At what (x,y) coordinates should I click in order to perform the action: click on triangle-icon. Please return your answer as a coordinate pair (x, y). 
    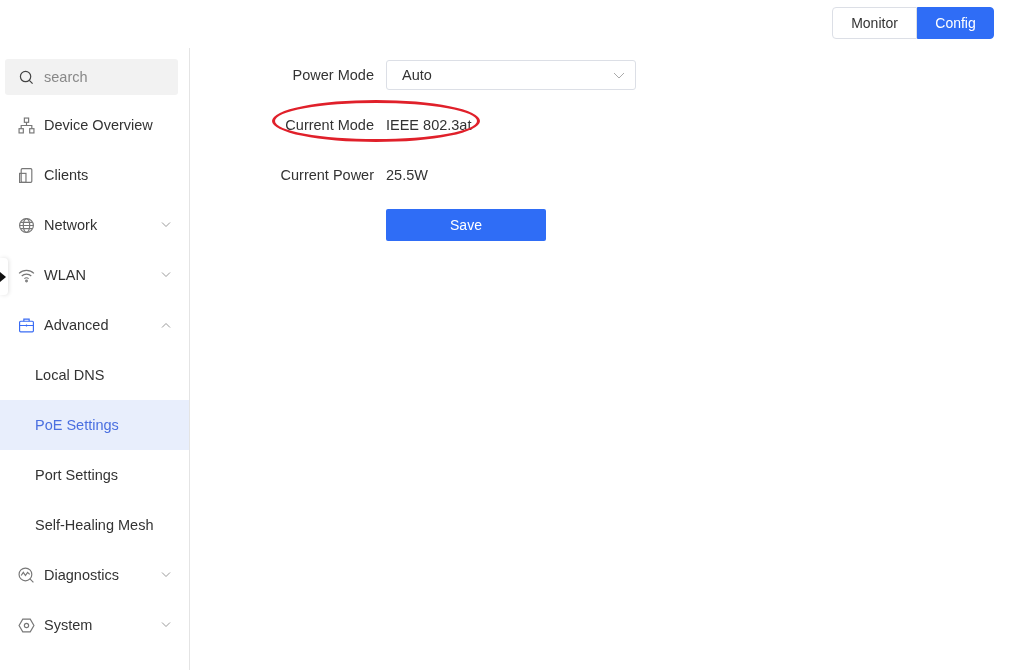
    Looking at the image, I should click on (3, 276).